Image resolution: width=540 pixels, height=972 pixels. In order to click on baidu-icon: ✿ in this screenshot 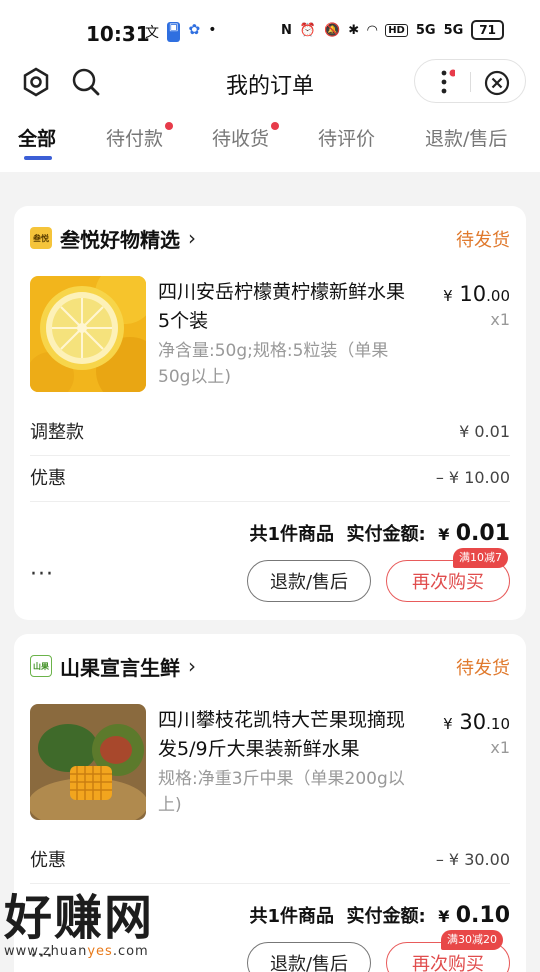, I will do `click(194, 30)`.